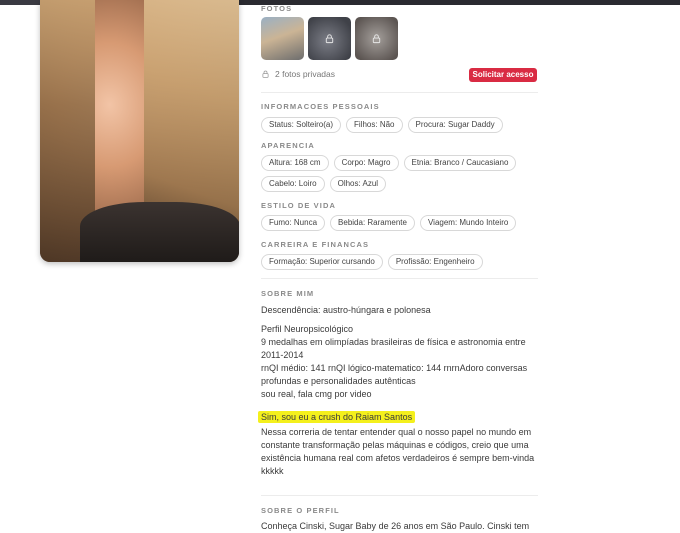  What do you see at coordinates (282, 355) in the screenshot?
I see `about-line: 2011-2014` at bounding box center [282, 355].